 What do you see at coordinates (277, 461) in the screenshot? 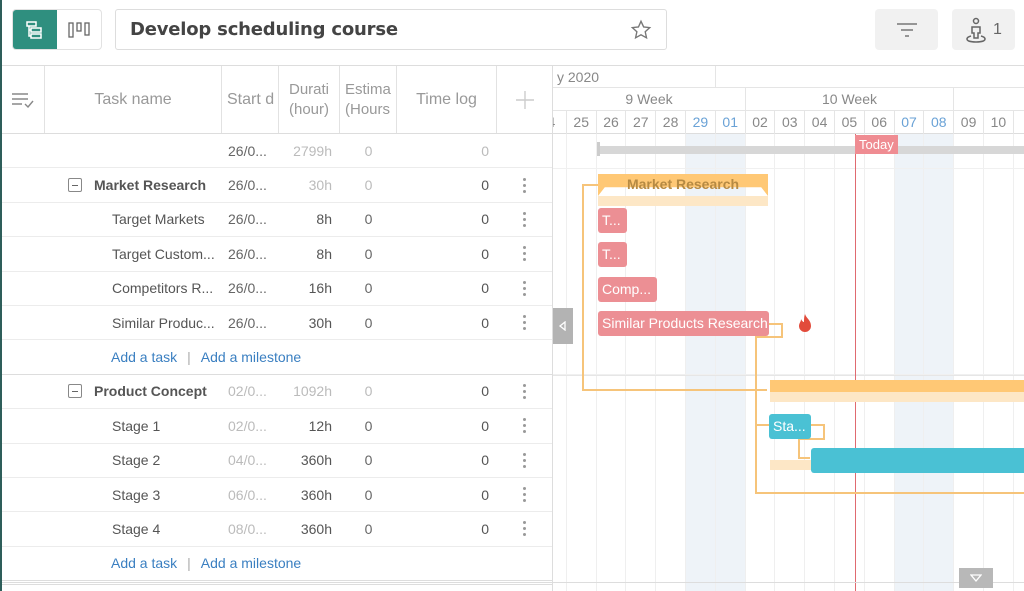
I see `task-row: Stage 2 04/0... 360h 0 0` at bounding box center [277, 461].